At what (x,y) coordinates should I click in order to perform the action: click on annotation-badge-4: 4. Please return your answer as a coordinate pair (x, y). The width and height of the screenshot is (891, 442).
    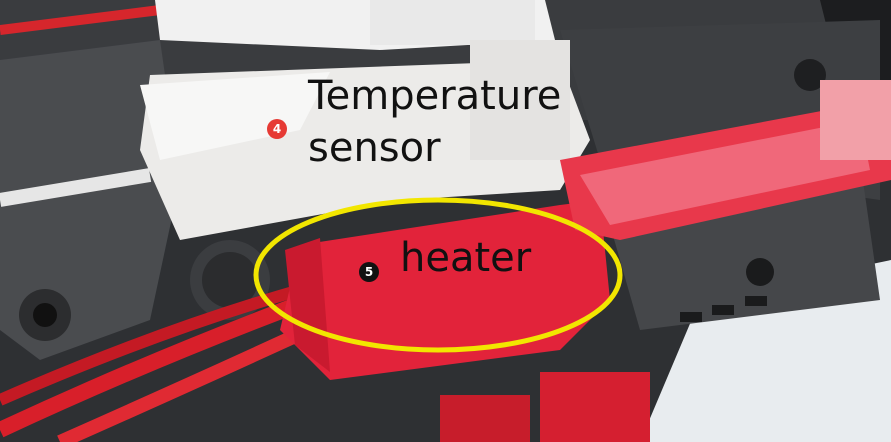
    Looking at the image, I should click on (277, 129).